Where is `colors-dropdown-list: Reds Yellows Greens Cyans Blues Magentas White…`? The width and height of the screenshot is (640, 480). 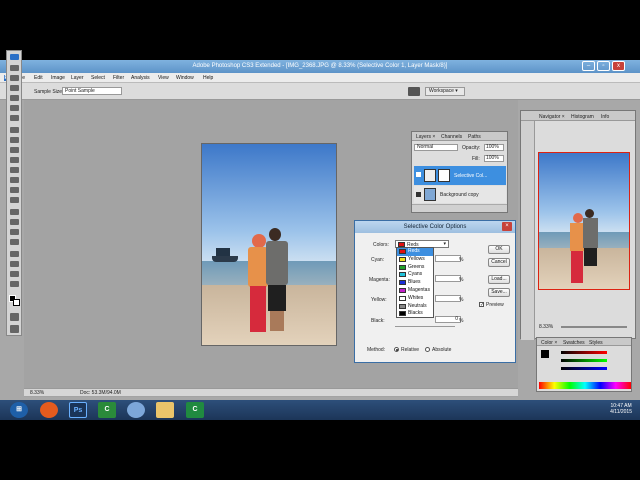
colors-dropdown-list: Reds Yellows Greens Cyans Blues Magentas White… is located at coordinates (415, 282).